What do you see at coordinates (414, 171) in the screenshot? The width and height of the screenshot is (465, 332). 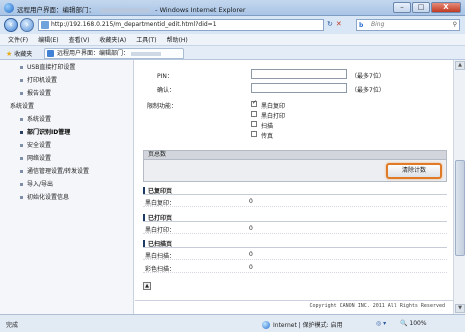 I see `clear-count-button: 清除计数` at bounding box center [414, 171].